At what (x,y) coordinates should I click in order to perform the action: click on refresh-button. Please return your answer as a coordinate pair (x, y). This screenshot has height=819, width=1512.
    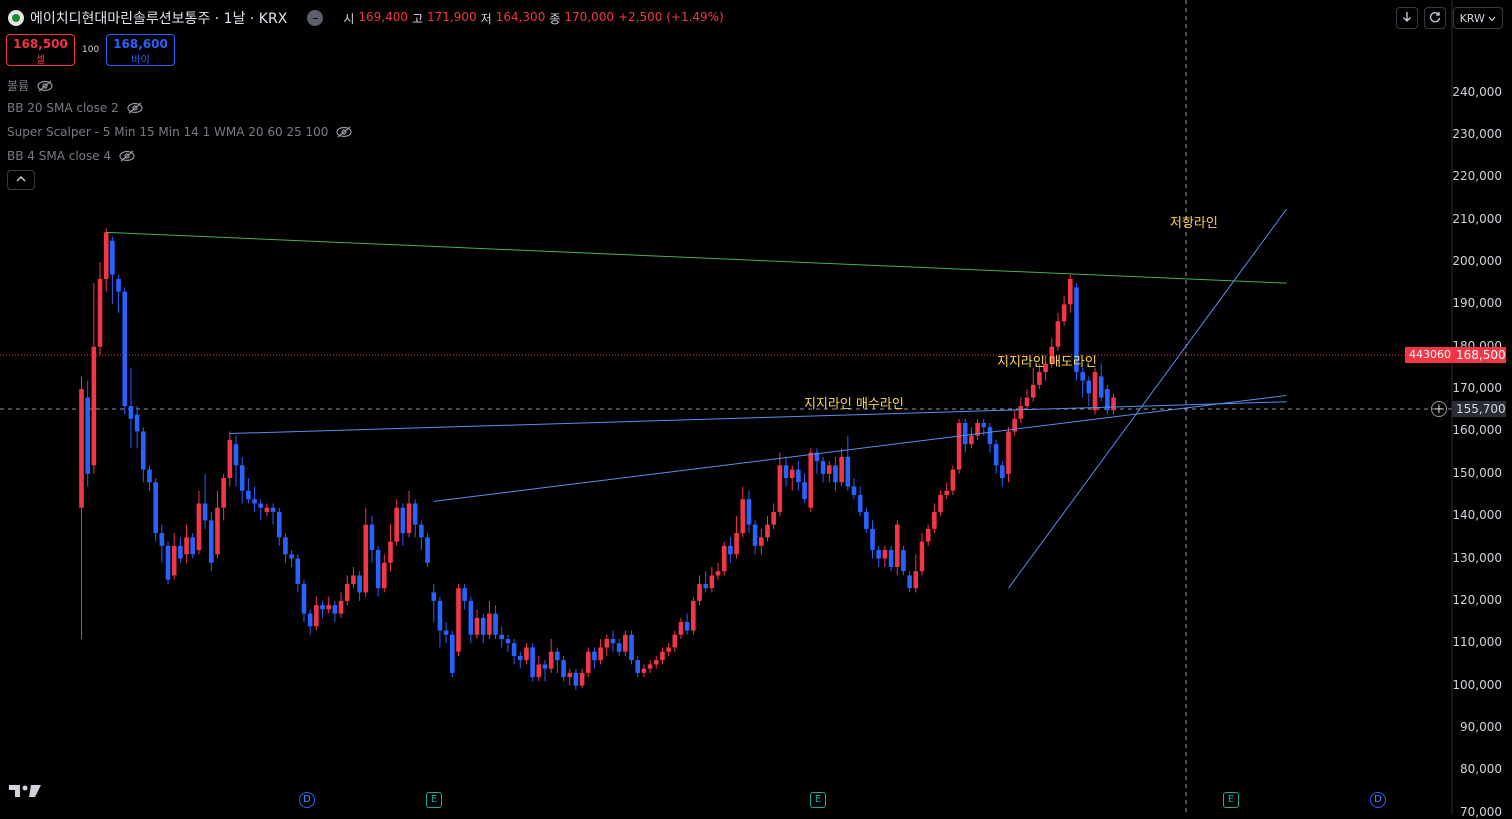
    Looking at the image, I should click on (1435, 18).